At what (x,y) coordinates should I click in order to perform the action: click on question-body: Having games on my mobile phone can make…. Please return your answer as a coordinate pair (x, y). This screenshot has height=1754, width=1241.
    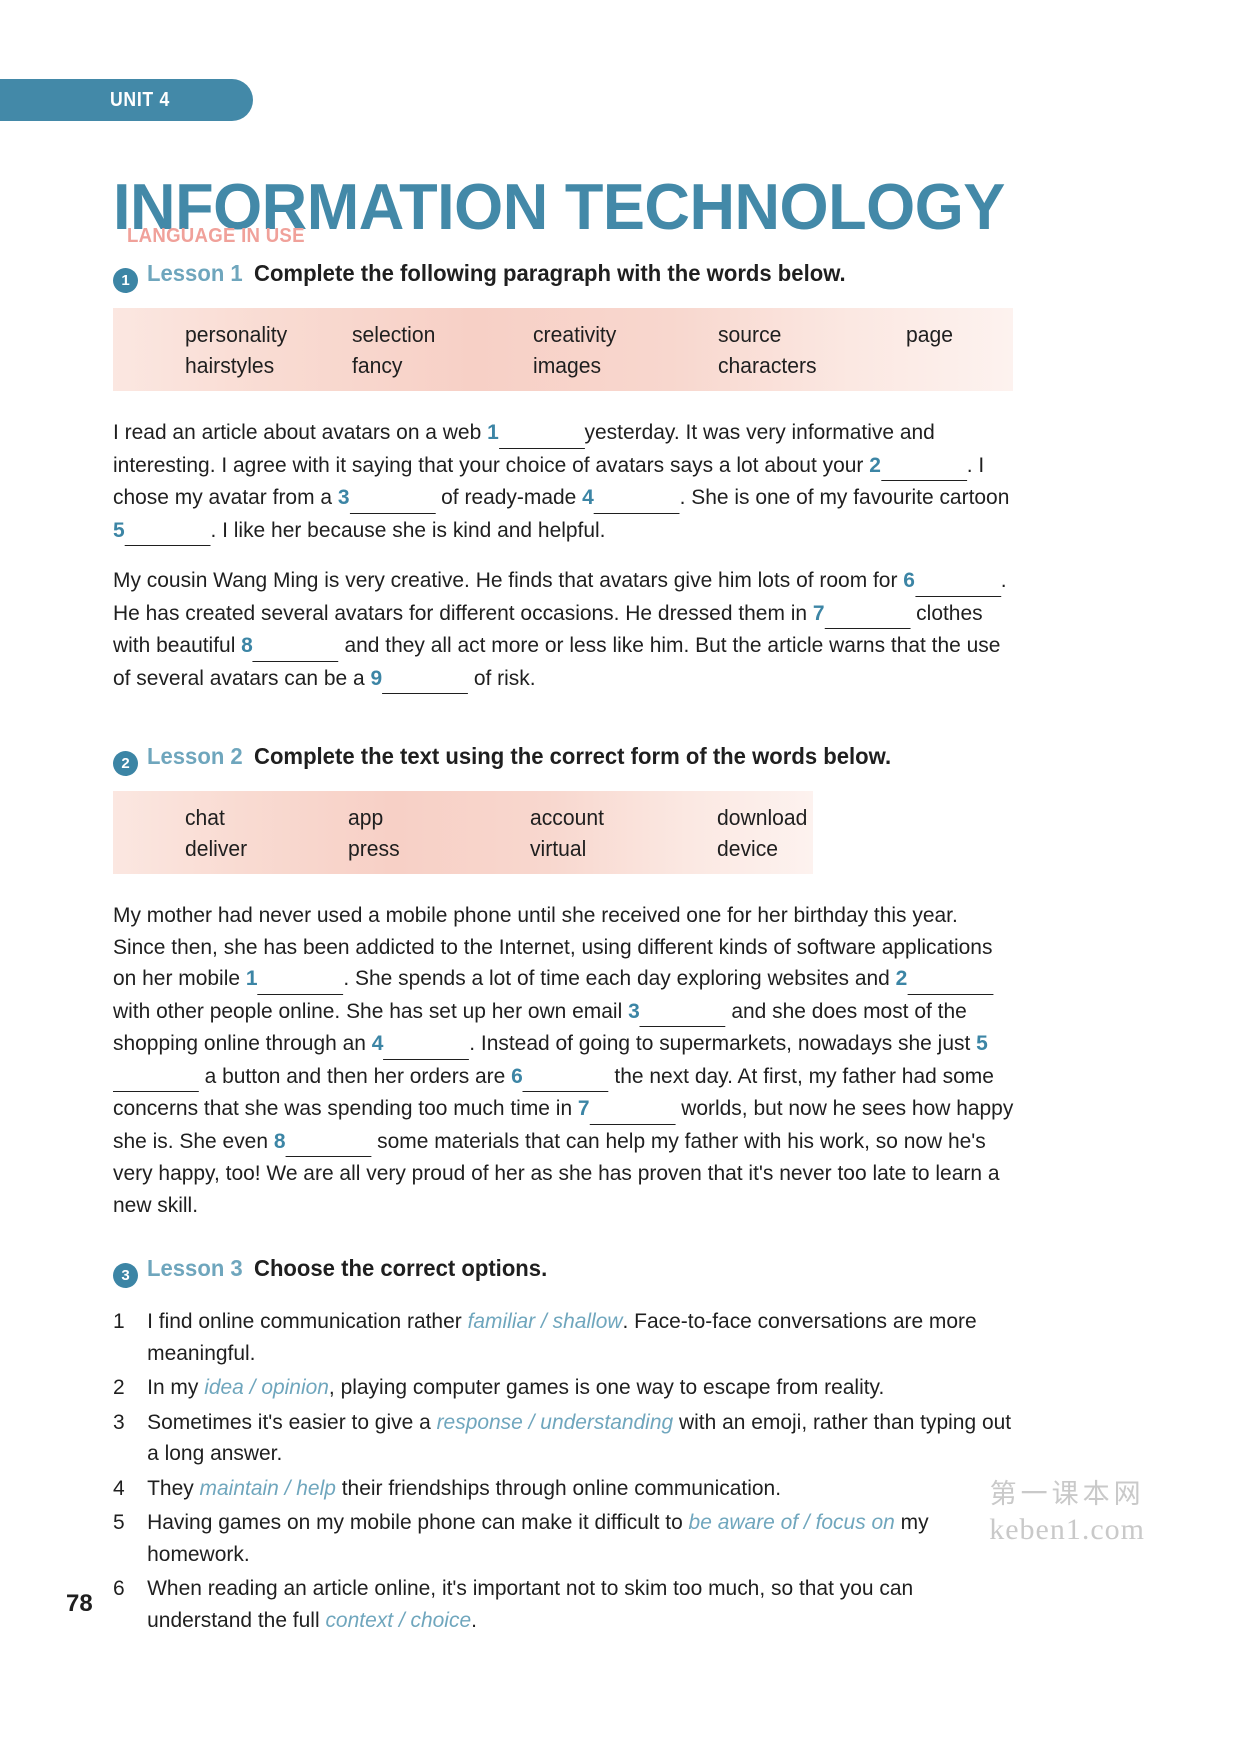
    Looking at the image, I should click on (581, 1538).